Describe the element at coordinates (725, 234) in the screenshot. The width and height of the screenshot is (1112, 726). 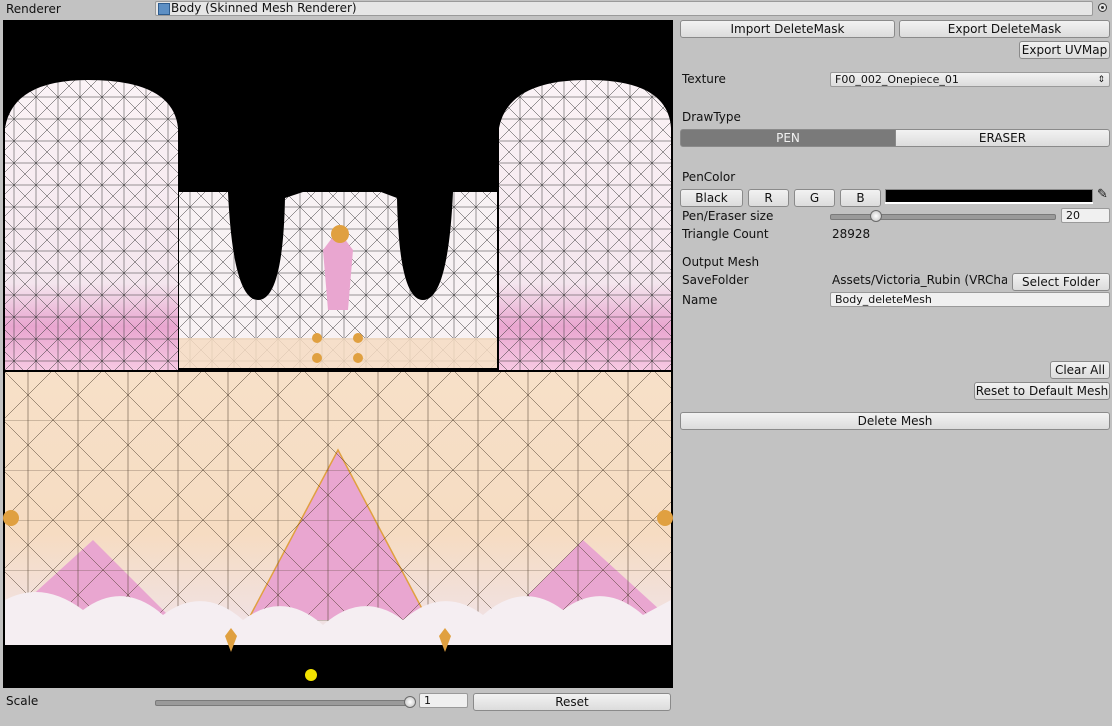
I see `triangle-count-label: Triangle Count` at that location.